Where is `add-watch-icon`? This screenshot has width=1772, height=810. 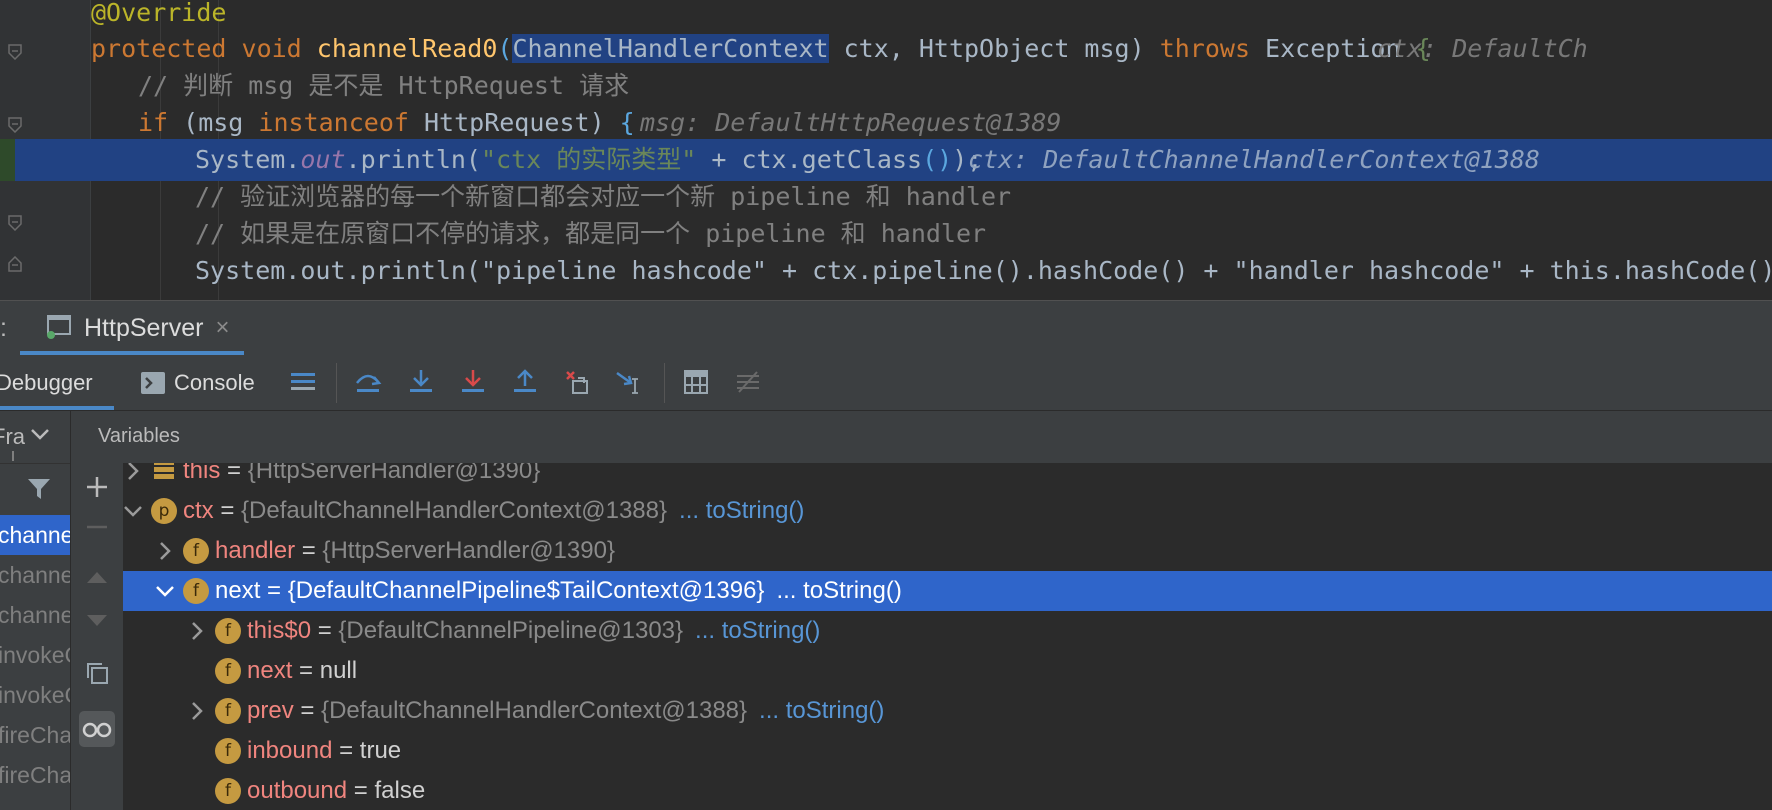
add-watch-icon is located at coordinates (97, 487).